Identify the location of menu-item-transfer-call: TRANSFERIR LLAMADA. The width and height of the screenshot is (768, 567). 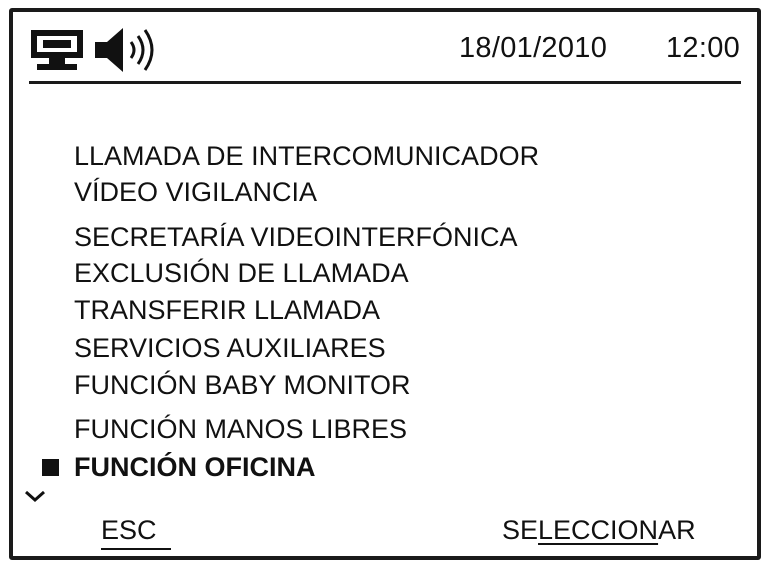
(227, 310).